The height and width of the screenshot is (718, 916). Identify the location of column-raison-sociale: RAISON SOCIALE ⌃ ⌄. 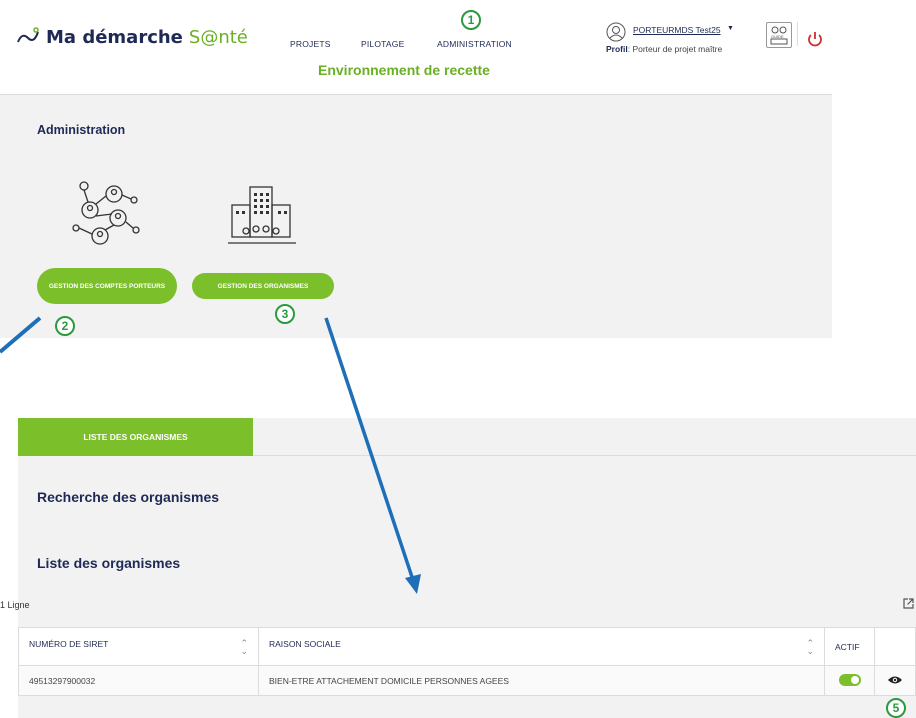
(541, 646).